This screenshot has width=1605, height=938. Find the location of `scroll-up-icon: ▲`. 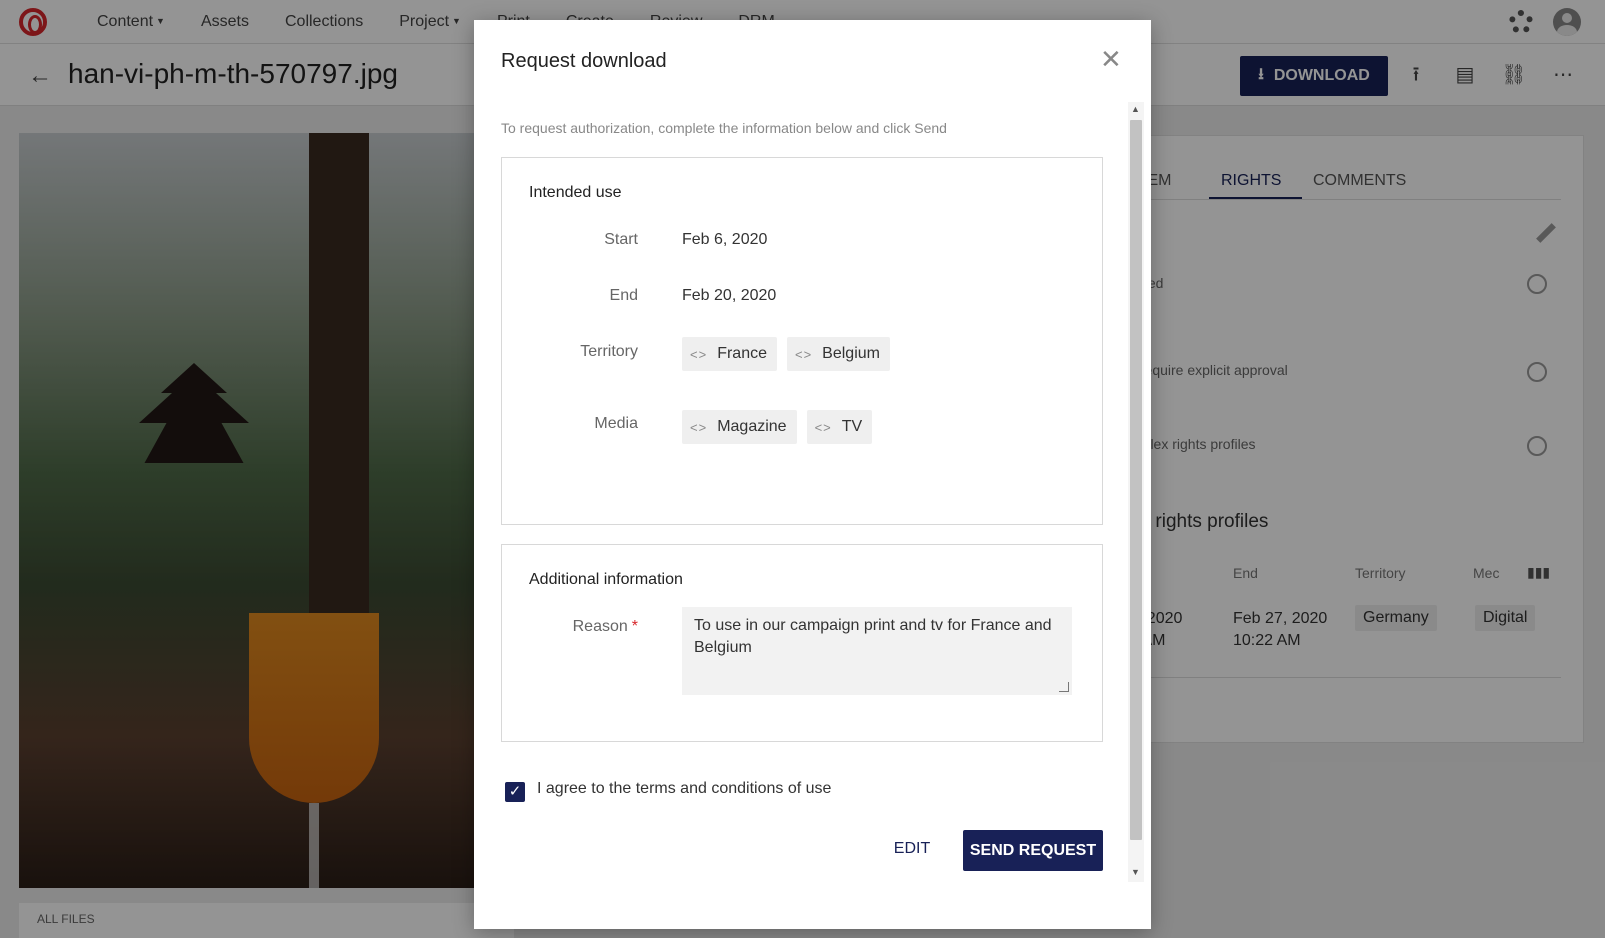

scroll-up-icon: ▲ is located at coordinates (1135, 109).